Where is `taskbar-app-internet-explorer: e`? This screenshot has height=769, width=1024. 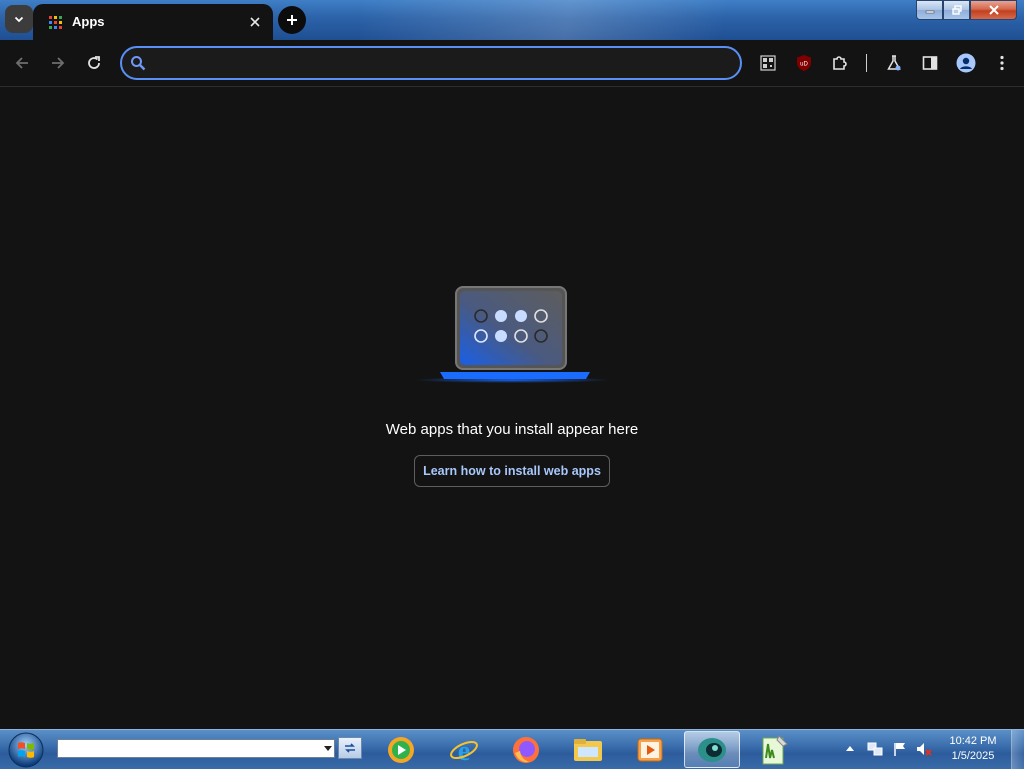
taskbar-app-internet-explorer: e is located at coordinates (464, 749).